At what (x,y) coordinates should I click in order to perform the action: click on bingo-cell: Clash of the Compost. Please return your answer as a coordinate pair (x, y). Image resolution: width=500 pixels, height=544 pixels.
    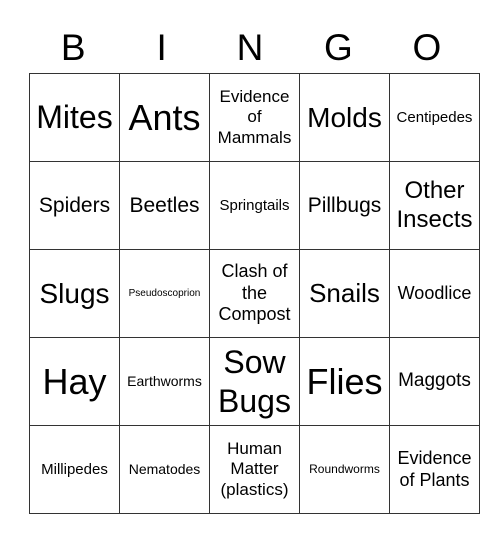
    Looking at the image, I should click on (254, 293).